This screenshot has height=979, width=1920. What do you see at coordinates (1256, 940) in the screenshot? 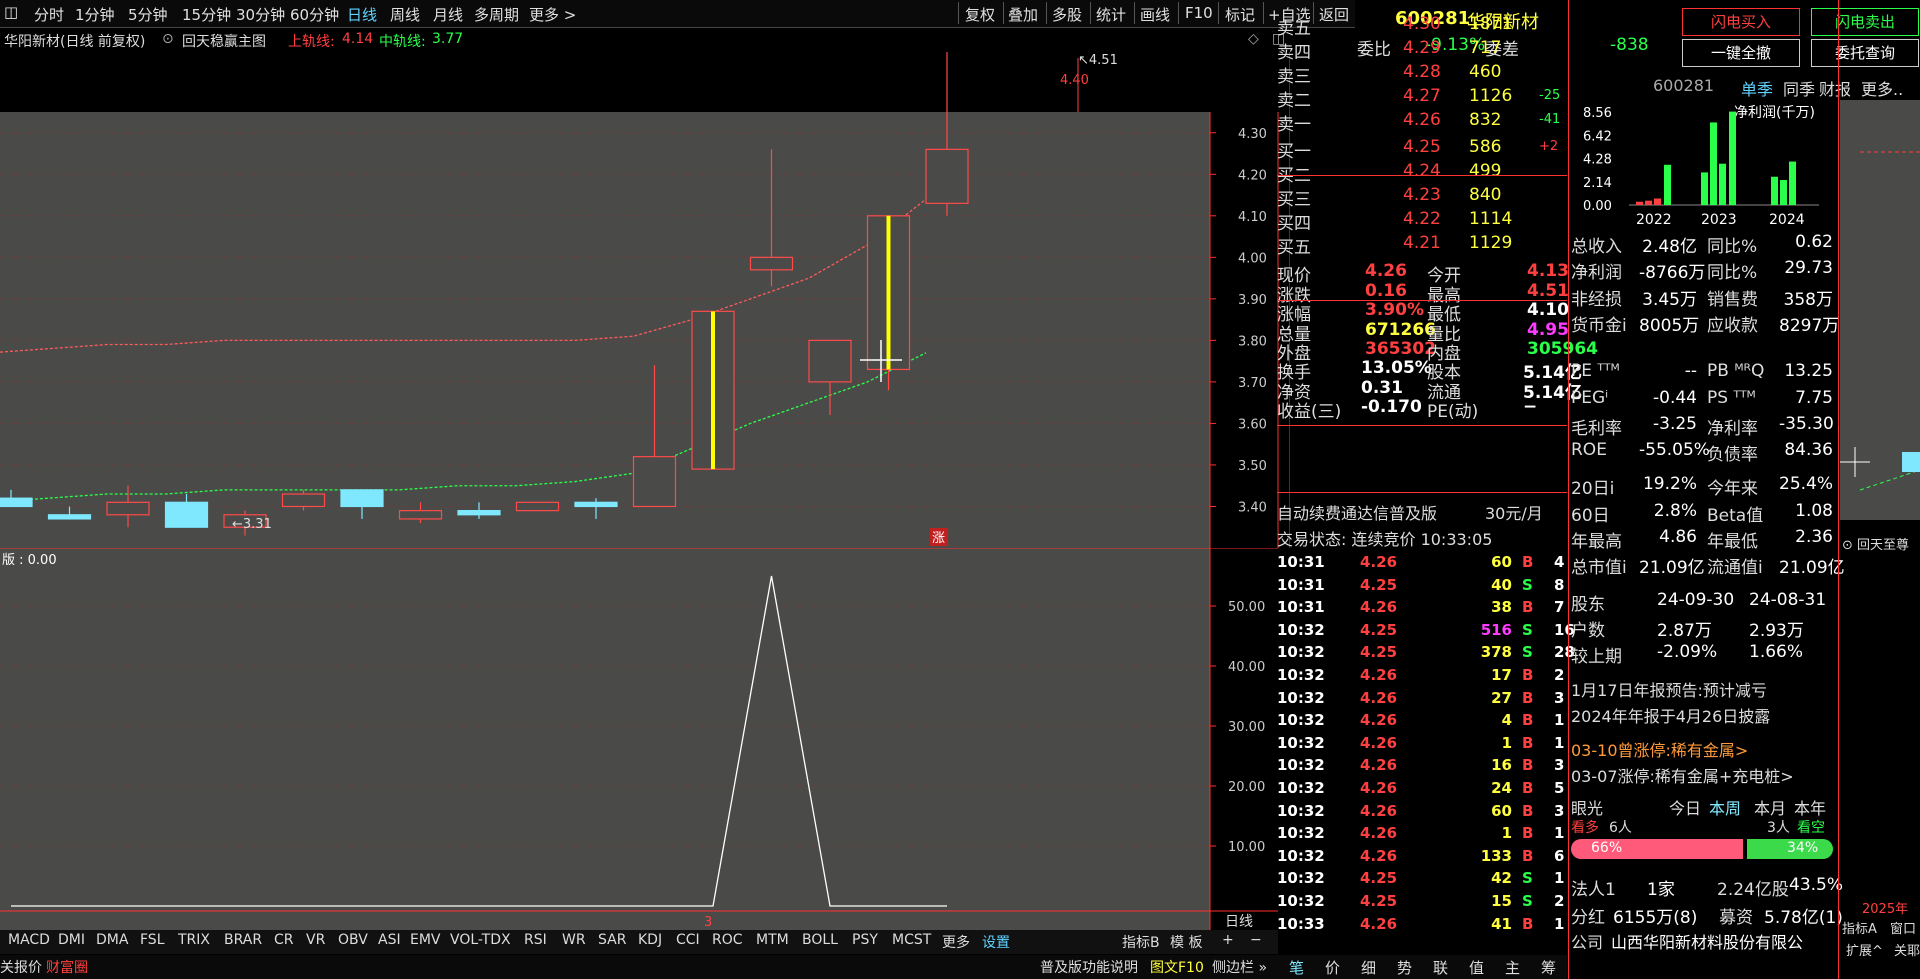
I see `remove-indicator-button: −` at bounding box center [1256, 940].